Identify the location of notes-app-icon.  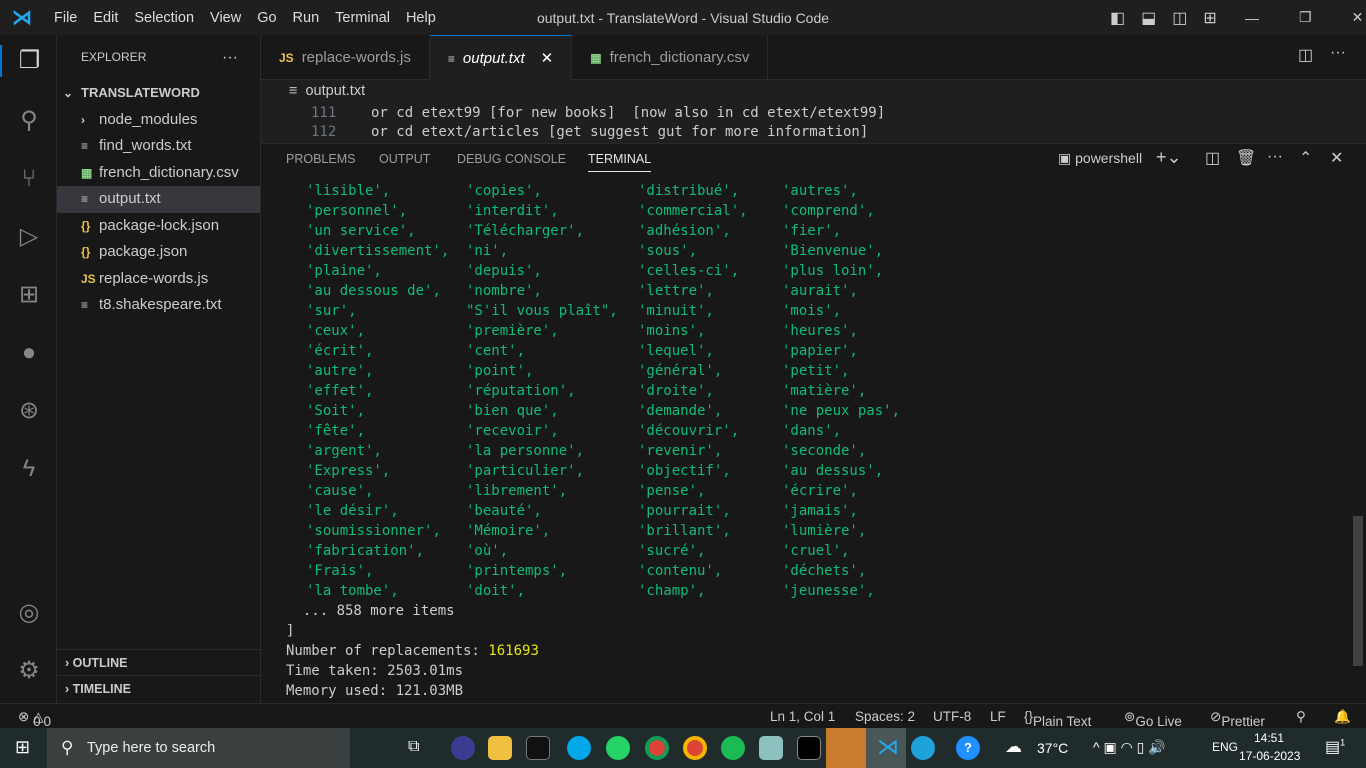
(771, 748).